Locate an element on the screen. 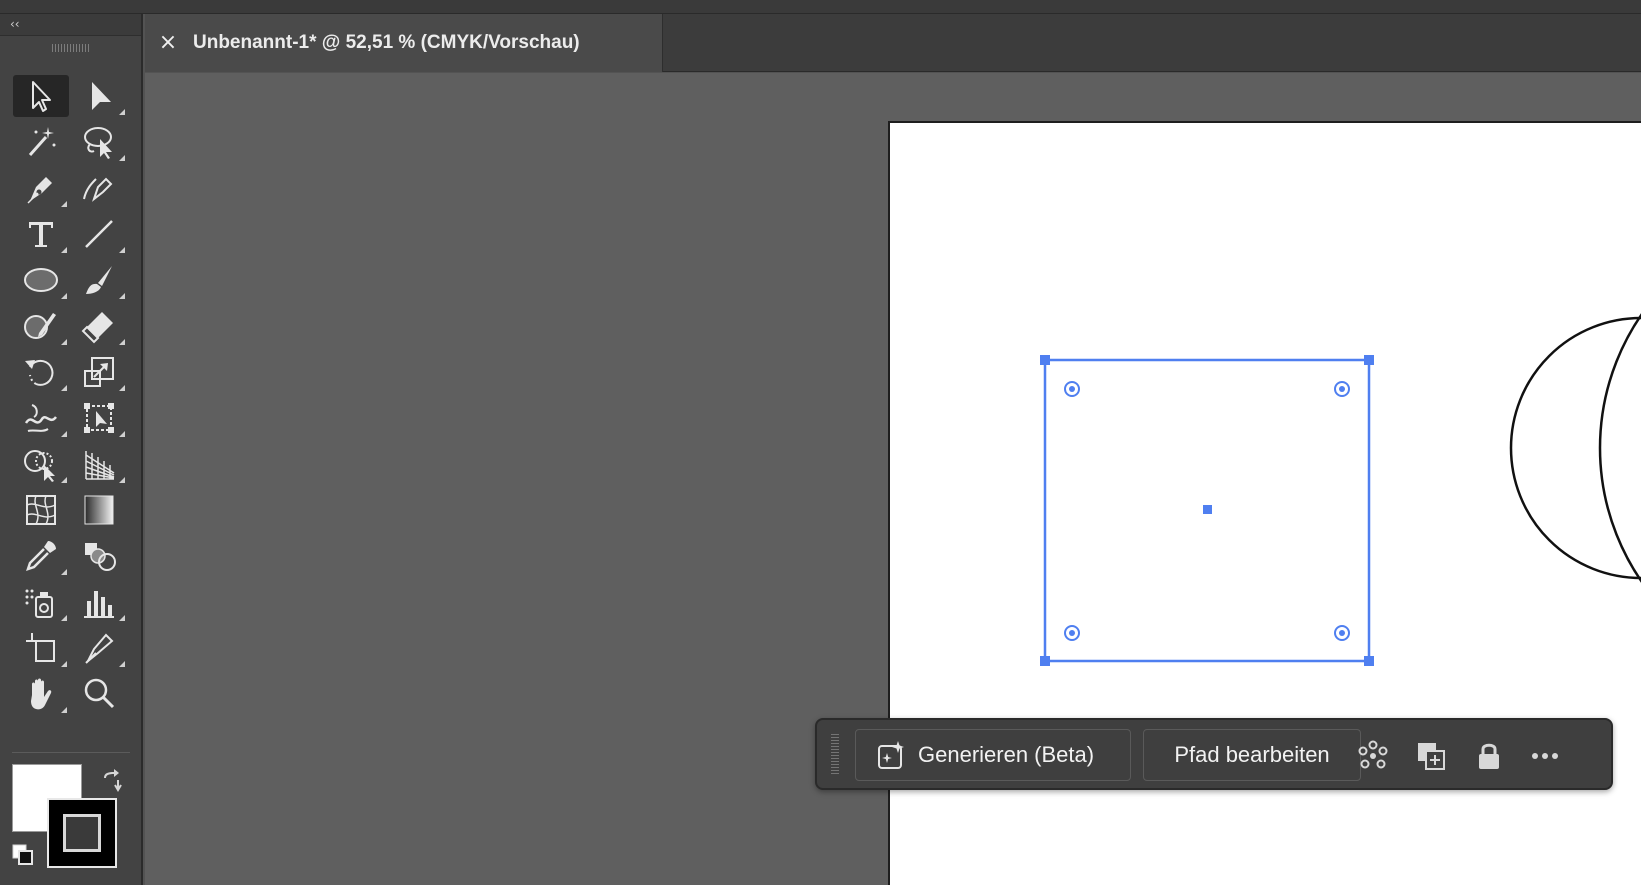  hand-icon is located at coordinates (41, 694).